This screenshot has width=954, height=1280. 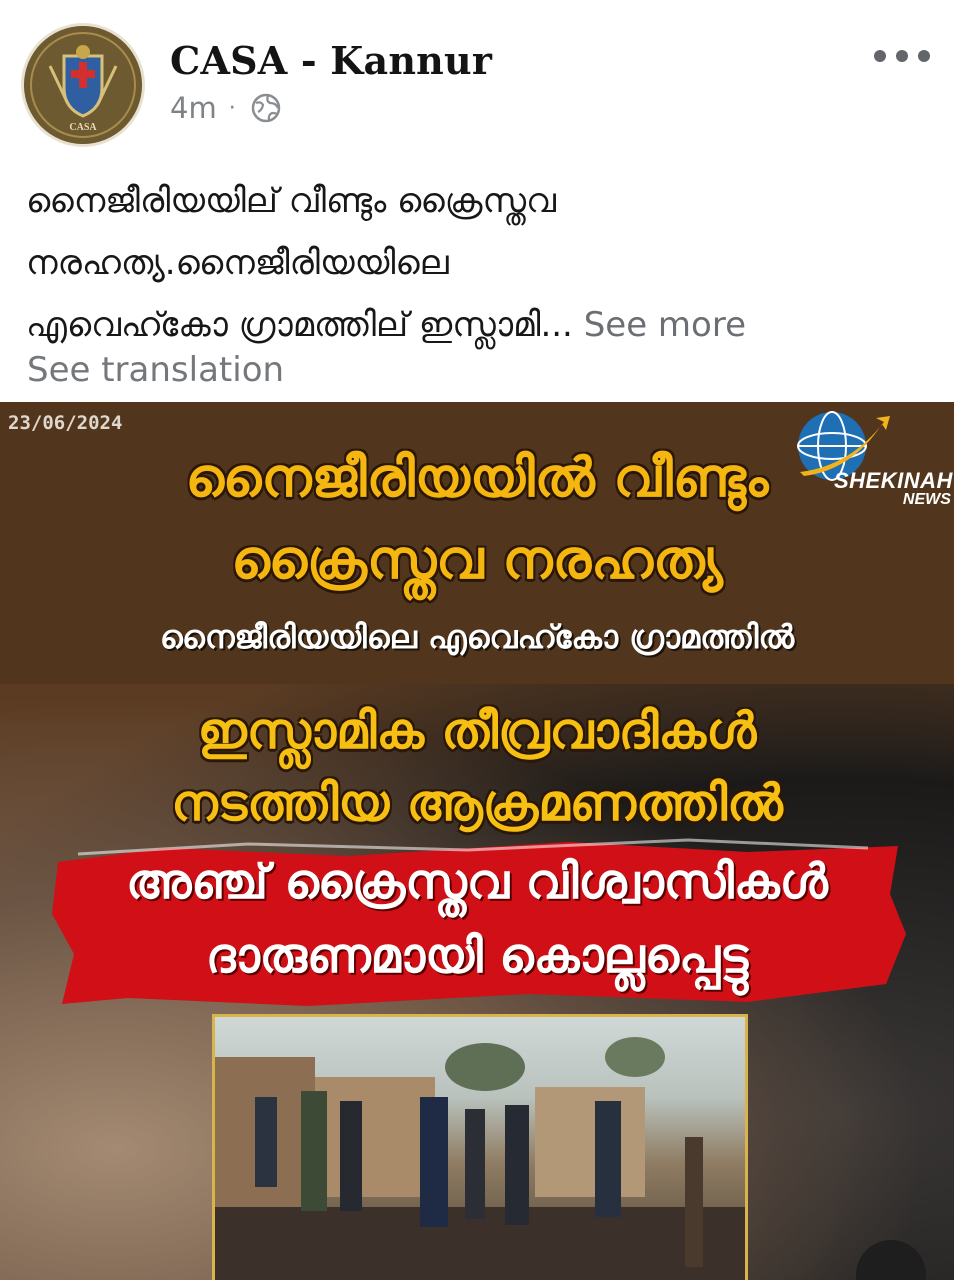 I want to click on village-scene-image, so click(x=480, y=1158).